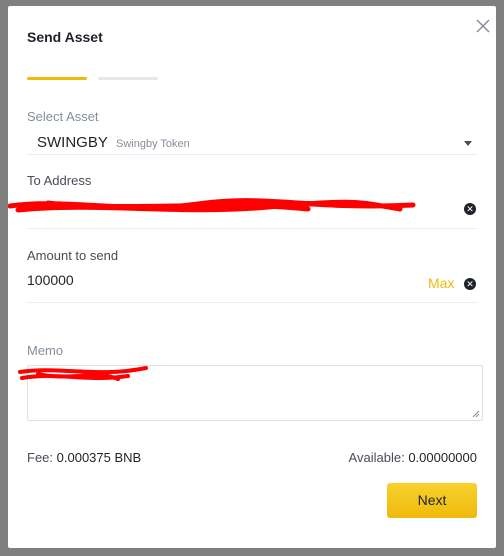 The width and height of the screenshot is (504, 556). What do you see at coordinates (470, 209) in the screenshot?
I see `clear-address-icon: ✕` at bounding box center [470, 209].